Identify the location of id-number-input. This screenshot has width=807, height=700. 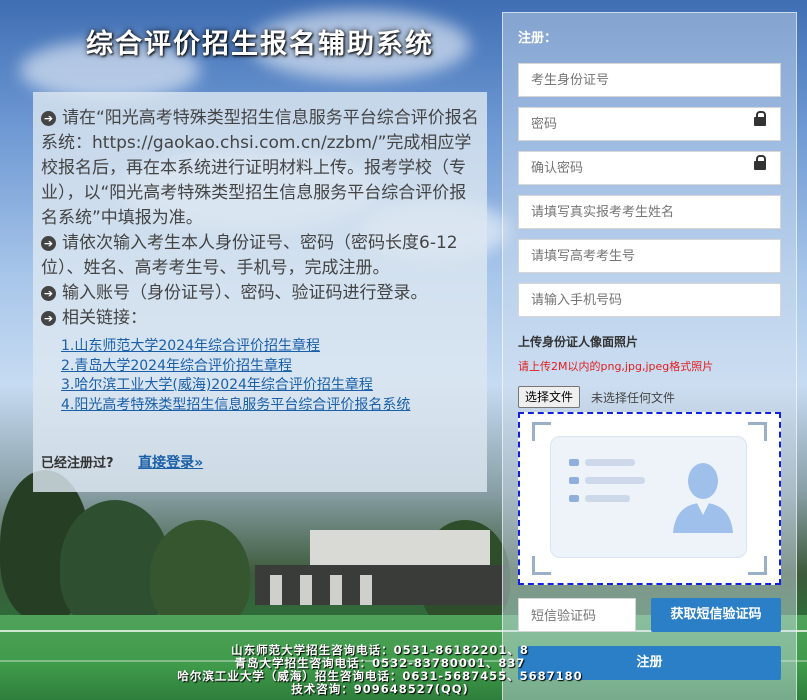
(649, 80).